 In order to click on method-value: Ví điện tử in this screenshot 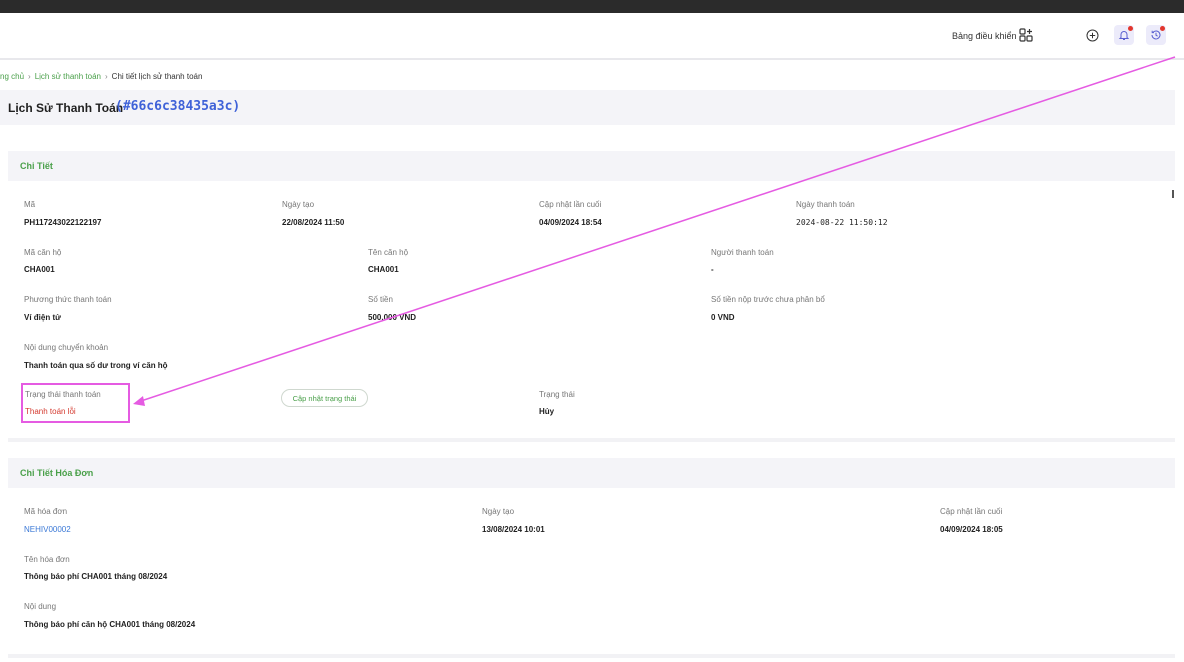, I will do `click(42, 317)`.